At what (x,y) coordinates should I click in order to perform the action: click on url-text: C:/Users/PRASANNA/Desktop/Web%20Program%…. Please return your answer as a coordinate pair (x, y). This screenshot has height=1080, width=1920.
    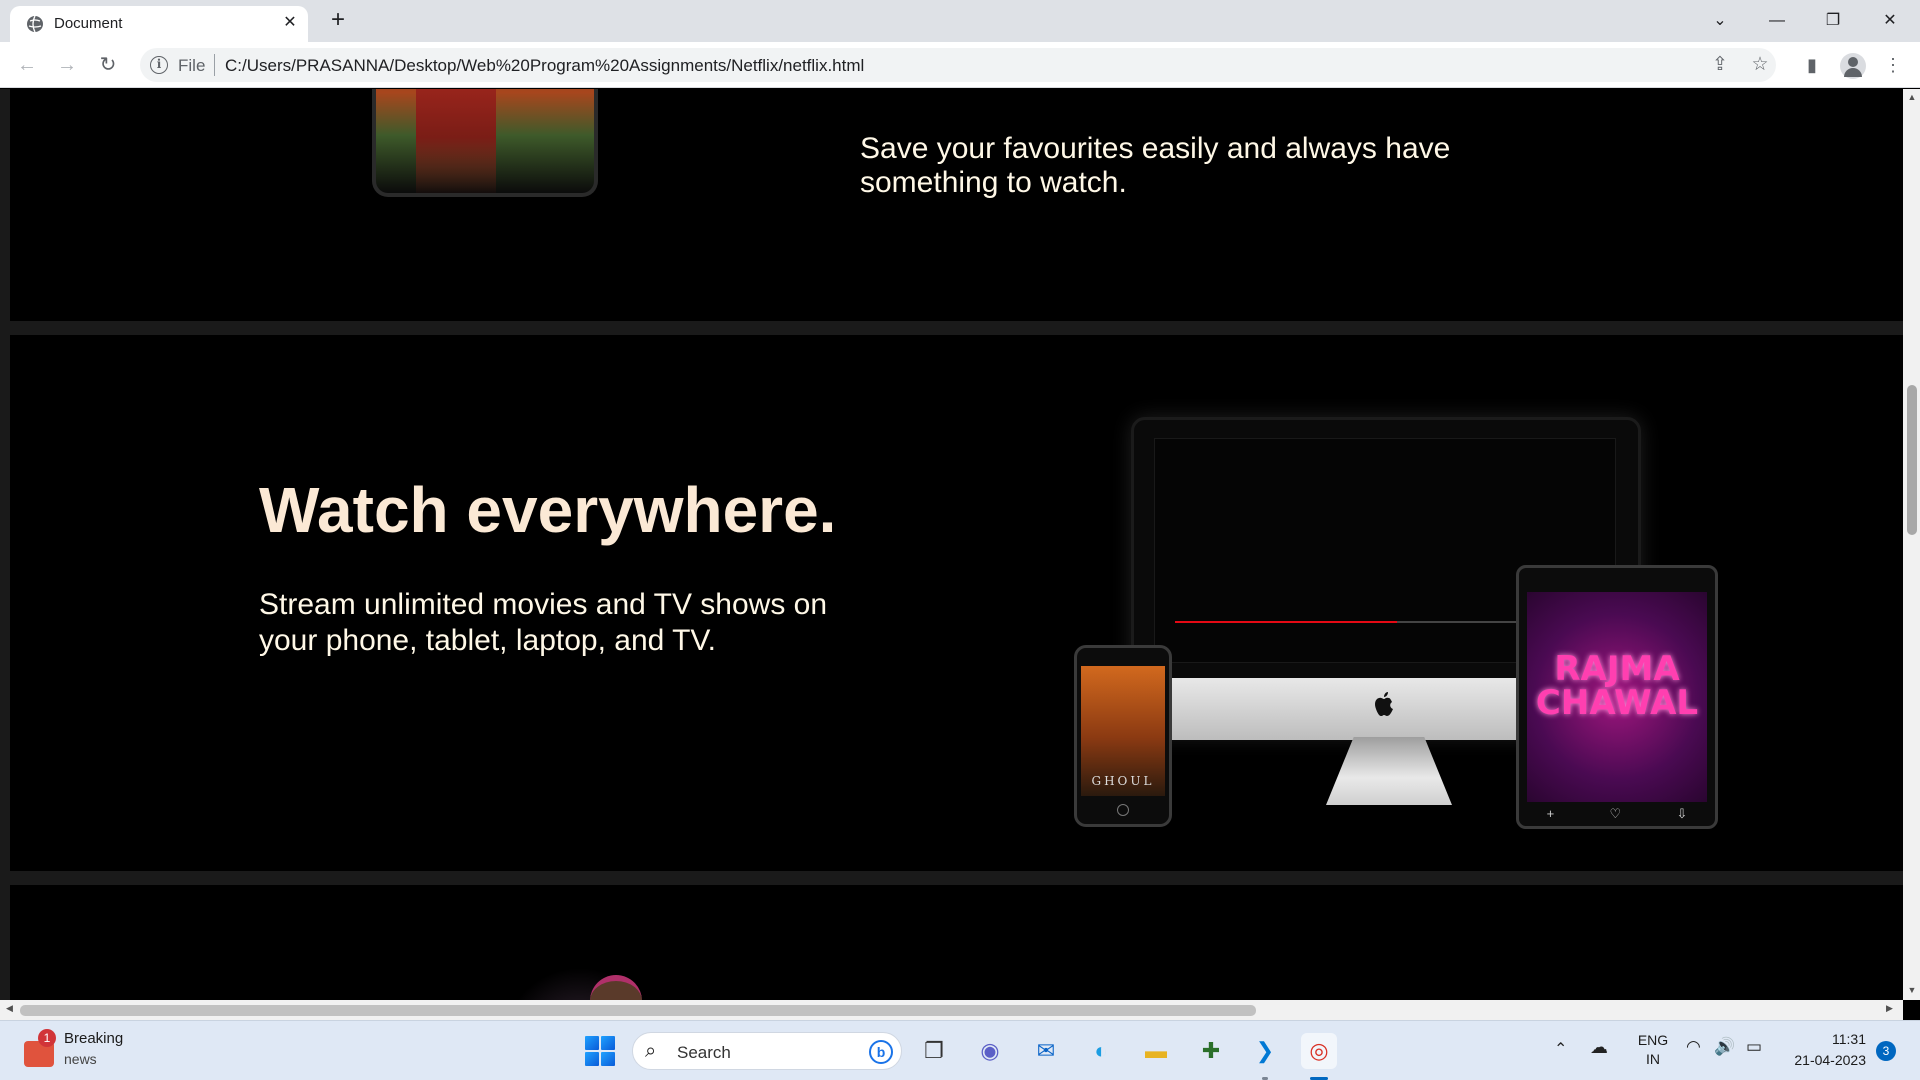
    Looking at the image, I should click on (544, 66).